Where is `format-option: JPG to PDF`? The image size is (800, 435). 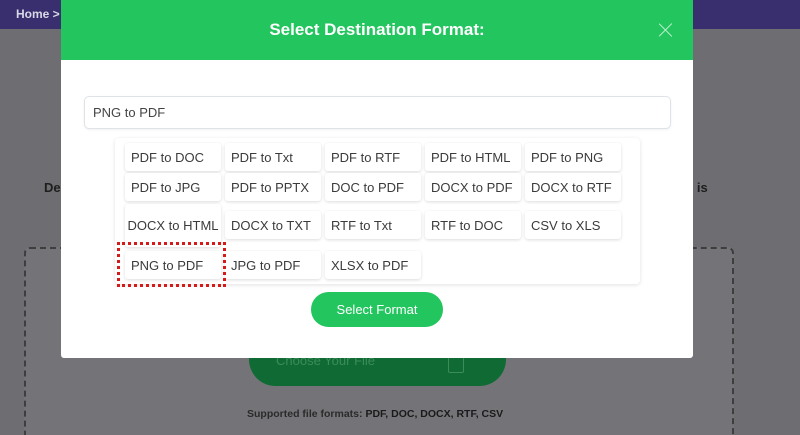 format-option: JPG to PDF is located at coordinates (273, 265).